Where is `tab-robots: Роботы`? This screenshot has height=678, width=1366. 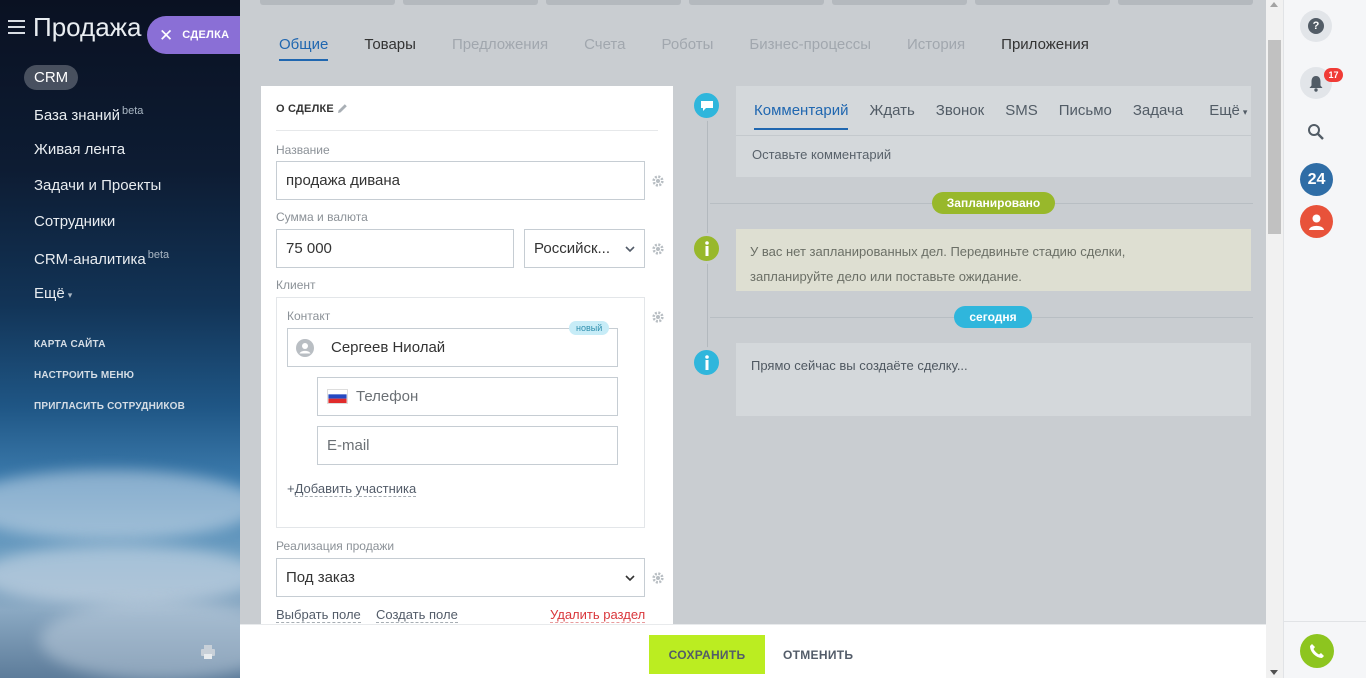
tab-robots: Роботы is located at coordinates (687, 48).